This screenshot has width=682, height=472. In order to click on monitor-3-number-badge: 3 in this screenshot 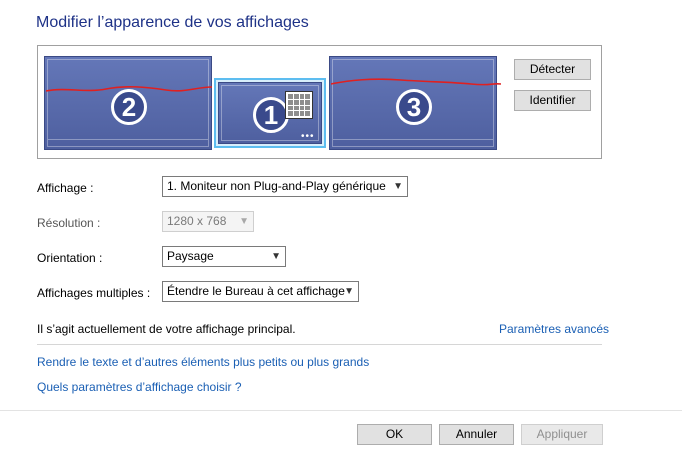, I will do `click(414, 107)`.